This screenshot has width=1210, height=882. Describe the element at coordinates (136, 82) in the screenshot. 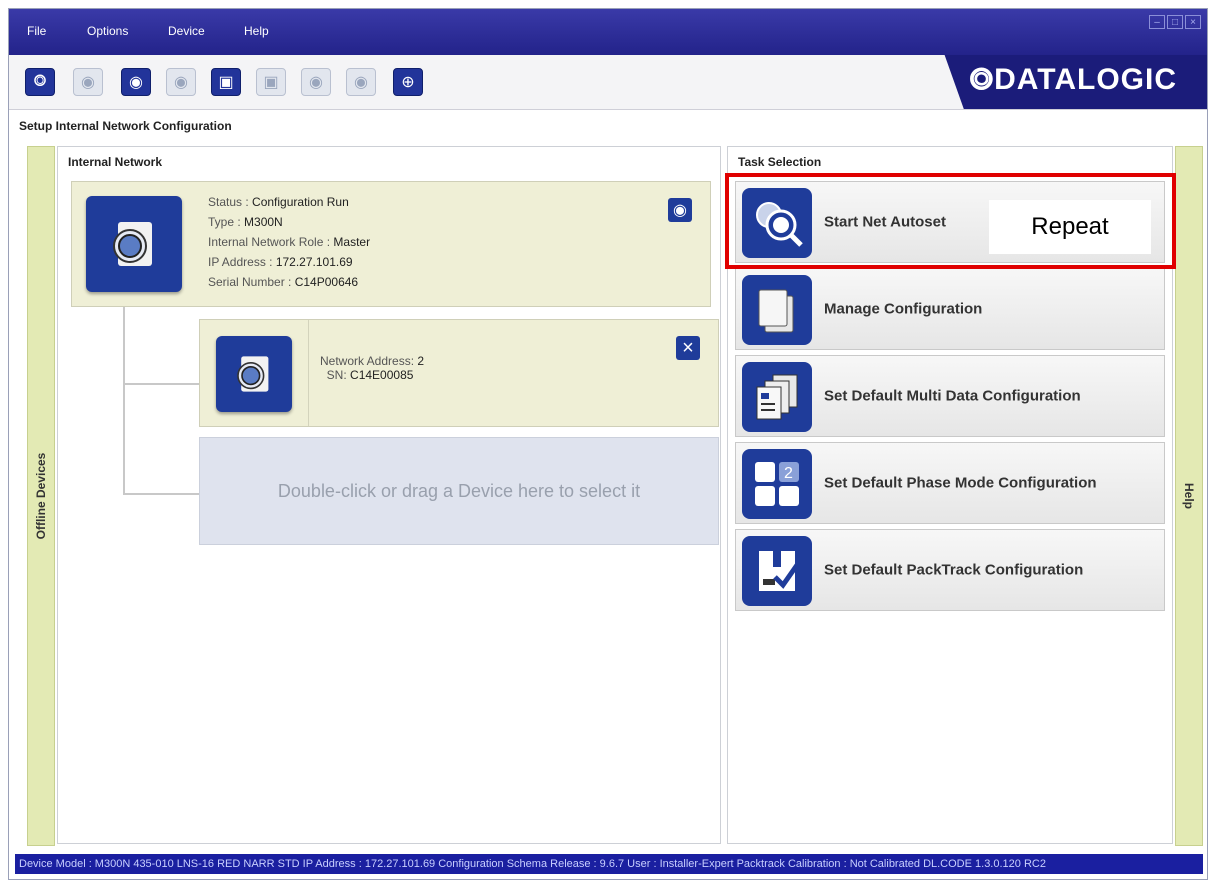

I see `connect-device-icon: ◉` at that location.